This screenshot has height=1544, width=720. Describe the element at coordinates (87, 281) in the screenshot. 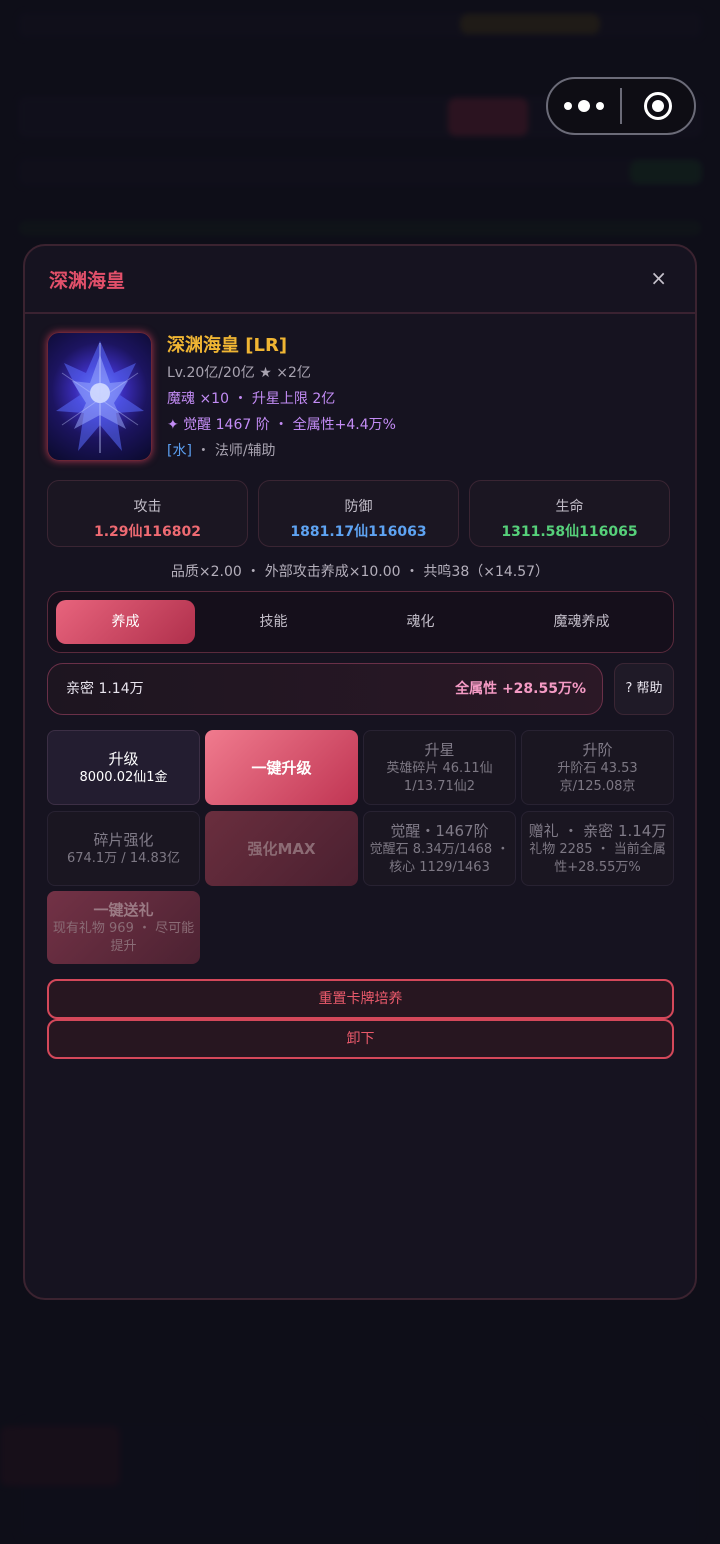

I see `modal-title: 深渊海皇` at that location.